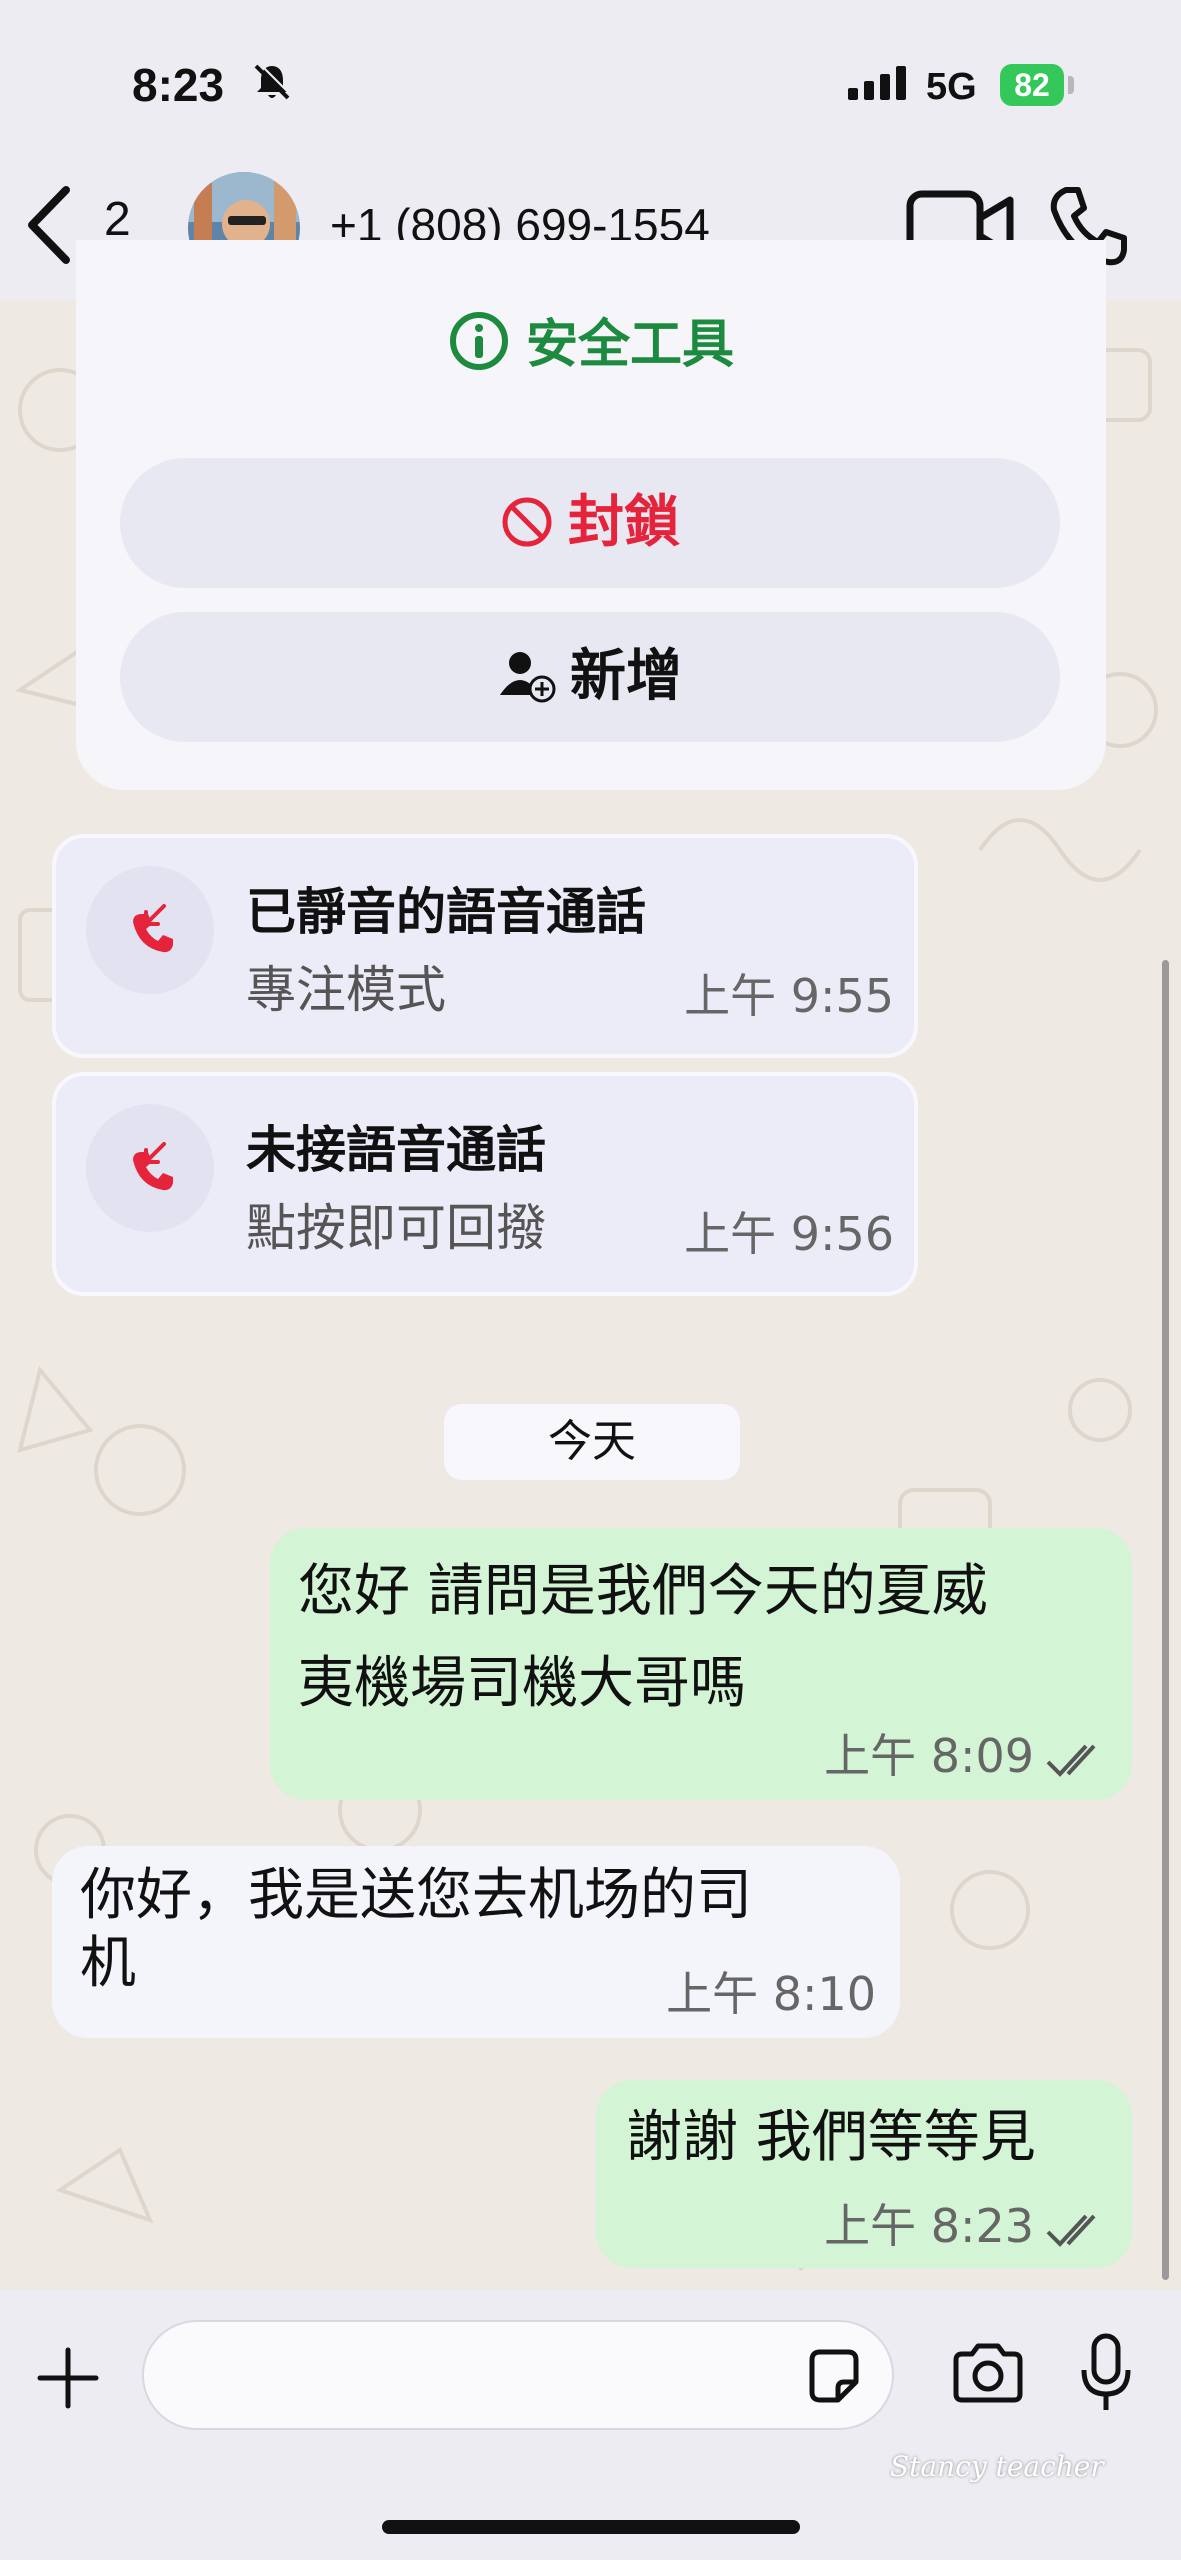  I want to click on back-chevron-icon, so click(50, 225).